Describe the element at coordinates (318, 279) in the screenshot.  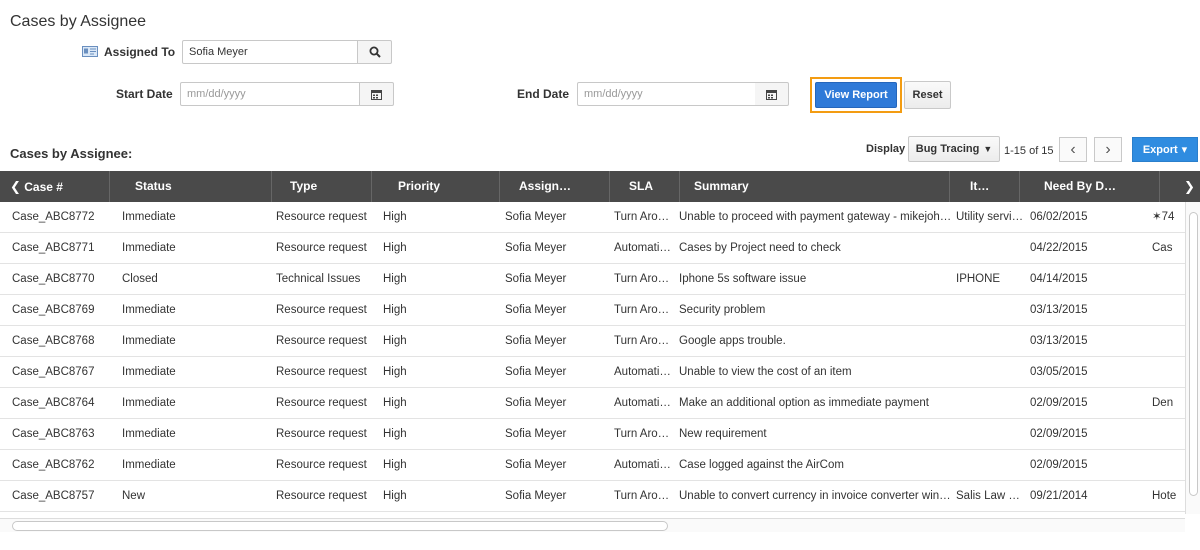
I see `cell-type: Technical Issues` at that location.